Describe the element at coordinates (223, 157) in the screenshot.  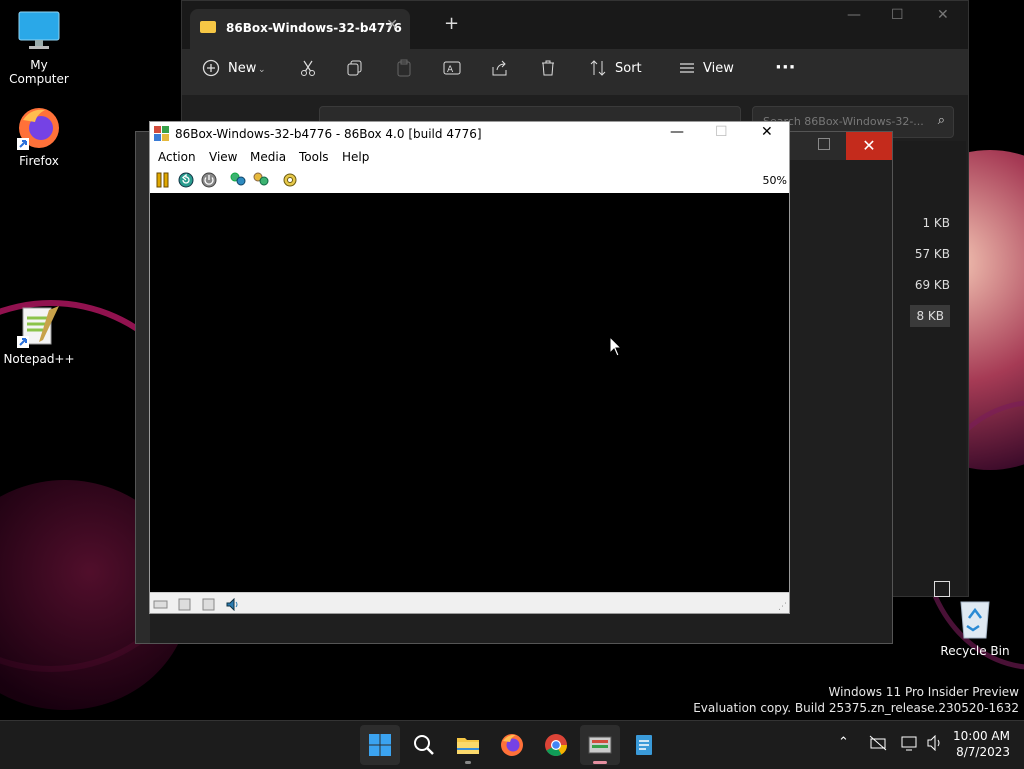
I see `menu-view: View` at that location.